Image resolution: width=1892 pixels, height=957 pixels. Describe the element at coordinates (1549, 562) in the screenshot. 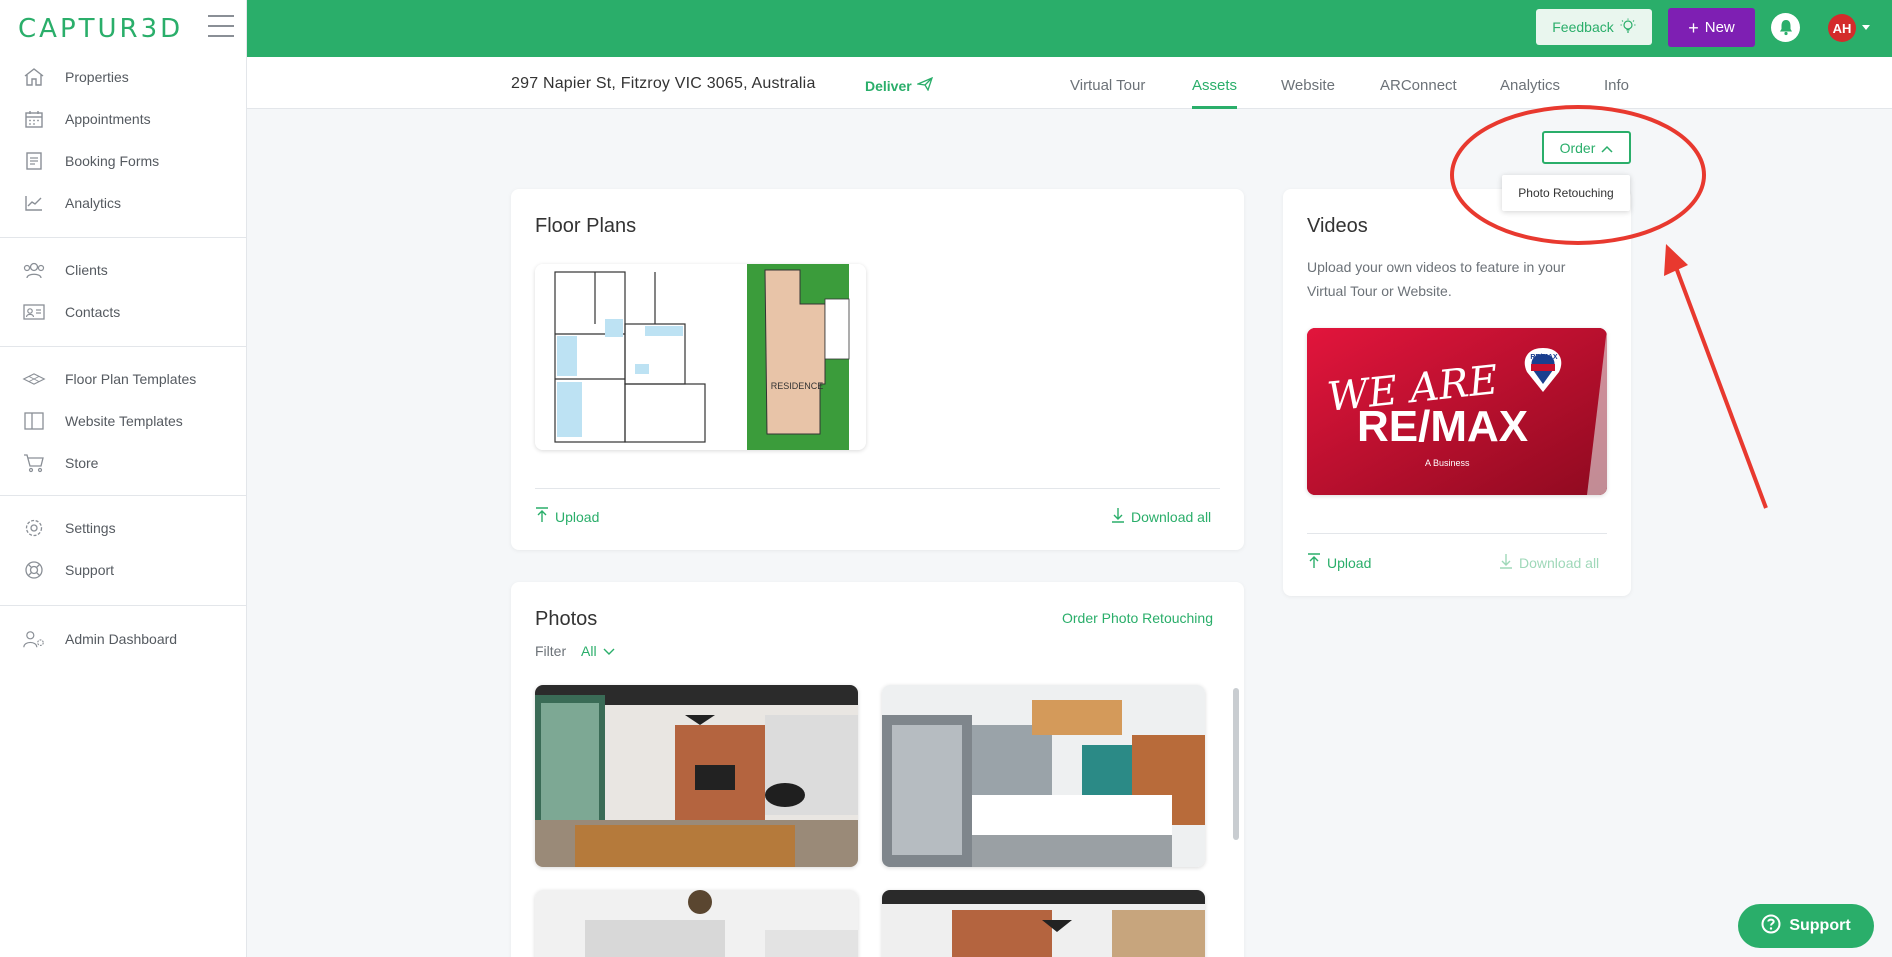

I see `videos-download-all-button: Download all` at that location.